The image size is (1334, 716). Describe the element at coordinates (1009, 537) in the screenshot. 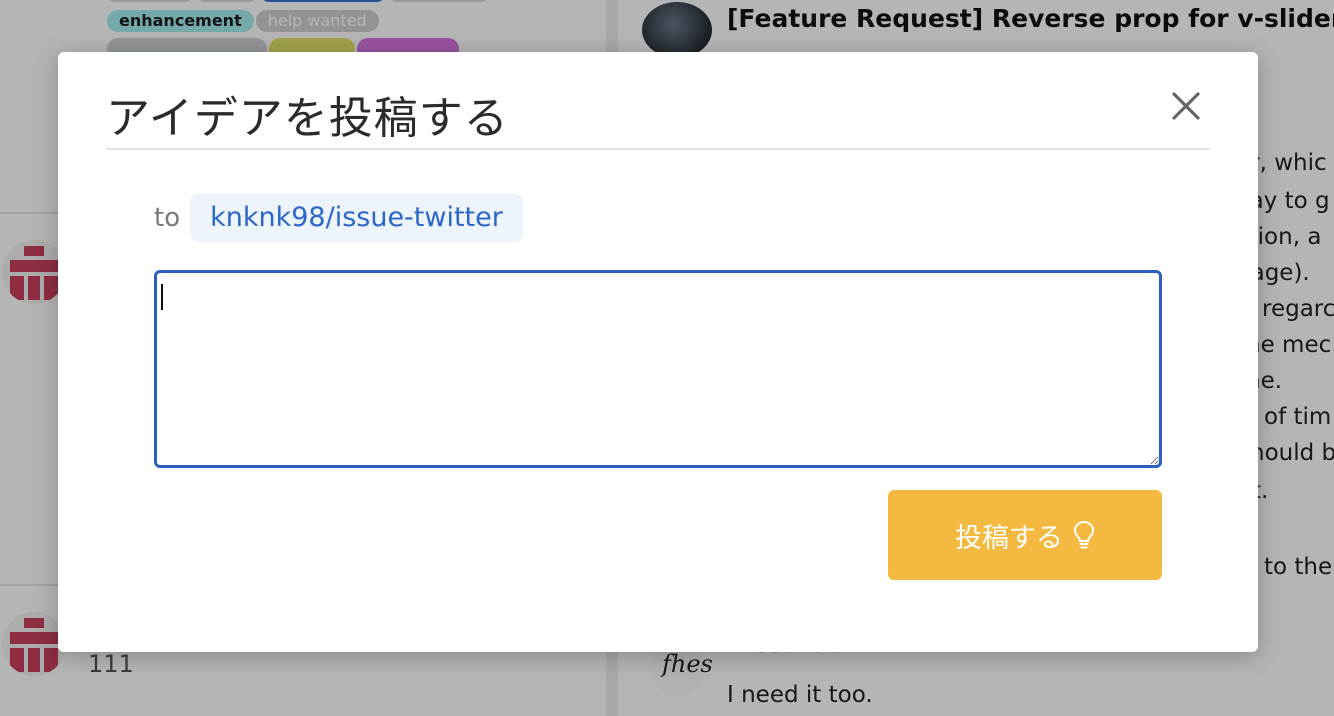

I see `submit-label: 投稿する` at that location.